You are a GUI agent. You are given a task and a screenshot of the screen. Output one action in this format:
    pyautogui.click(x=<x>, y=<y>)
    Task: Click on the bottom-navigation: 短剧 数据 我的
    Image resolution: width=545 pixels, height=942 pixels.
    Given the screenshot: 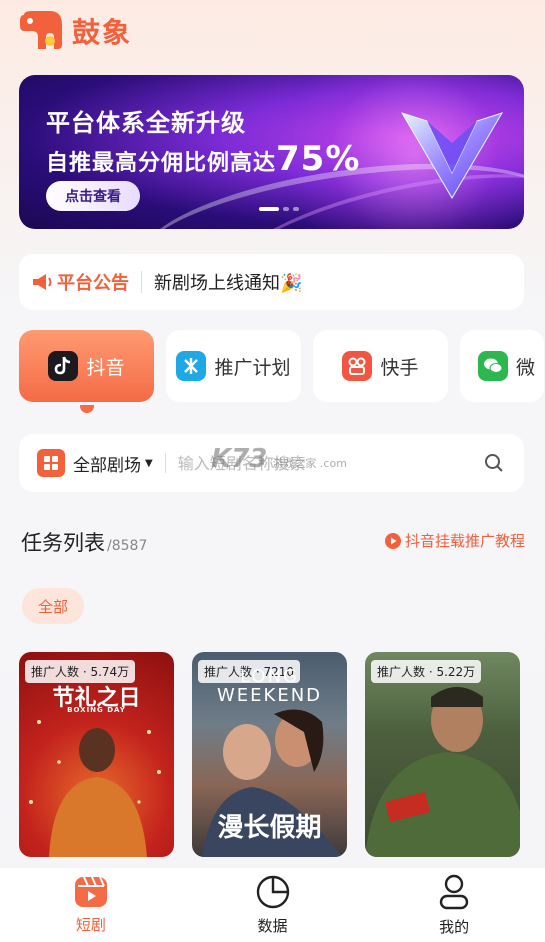 What is the action you would take?
    pyautogui.click(x=272, y=905)
    